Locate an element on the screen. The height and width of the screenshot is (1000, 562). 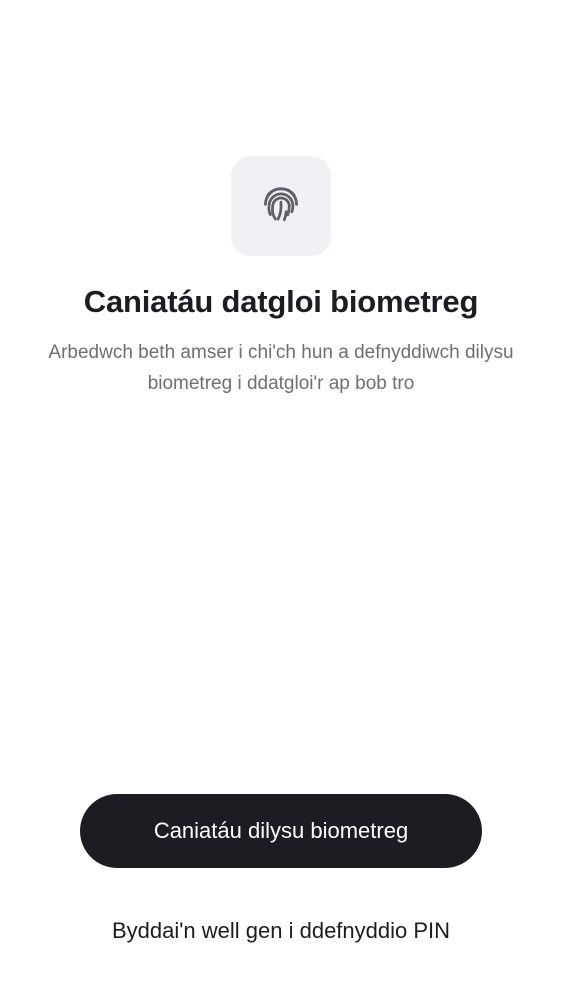
fingerprint-icon is located at coordinates (281, 206).